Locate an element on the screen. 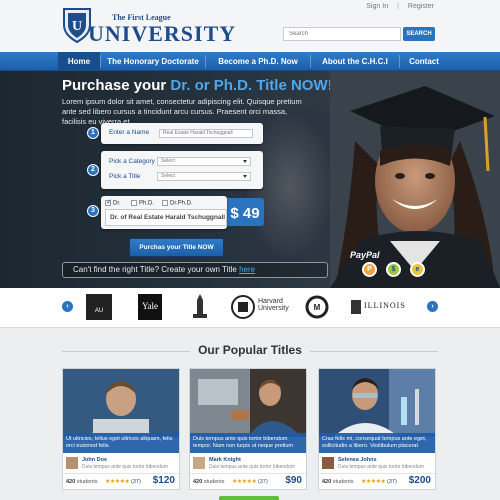 The width and height of the screenshot is (500, 500). university-logo-american: AU is located at coordinates (99, 308).